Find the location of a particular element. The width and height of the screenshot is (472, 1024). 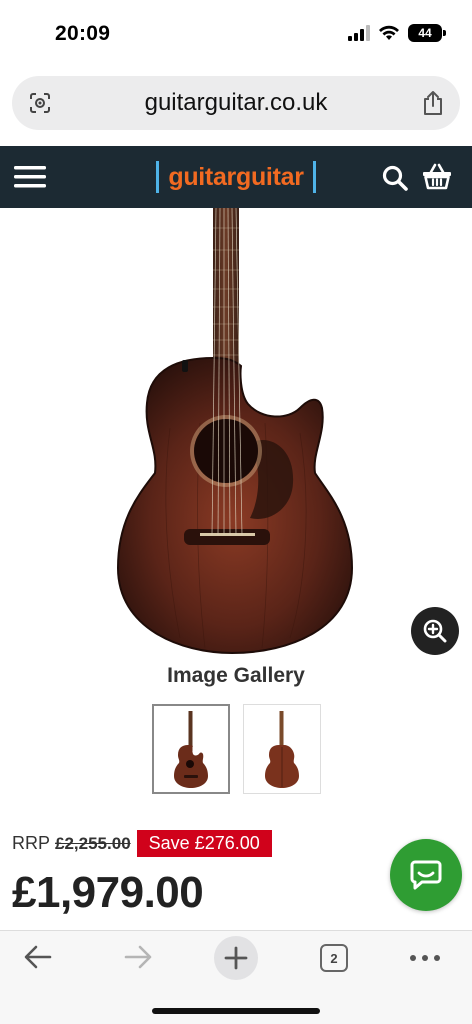

rrp-label: RRP is located at coordinates (31, 843).